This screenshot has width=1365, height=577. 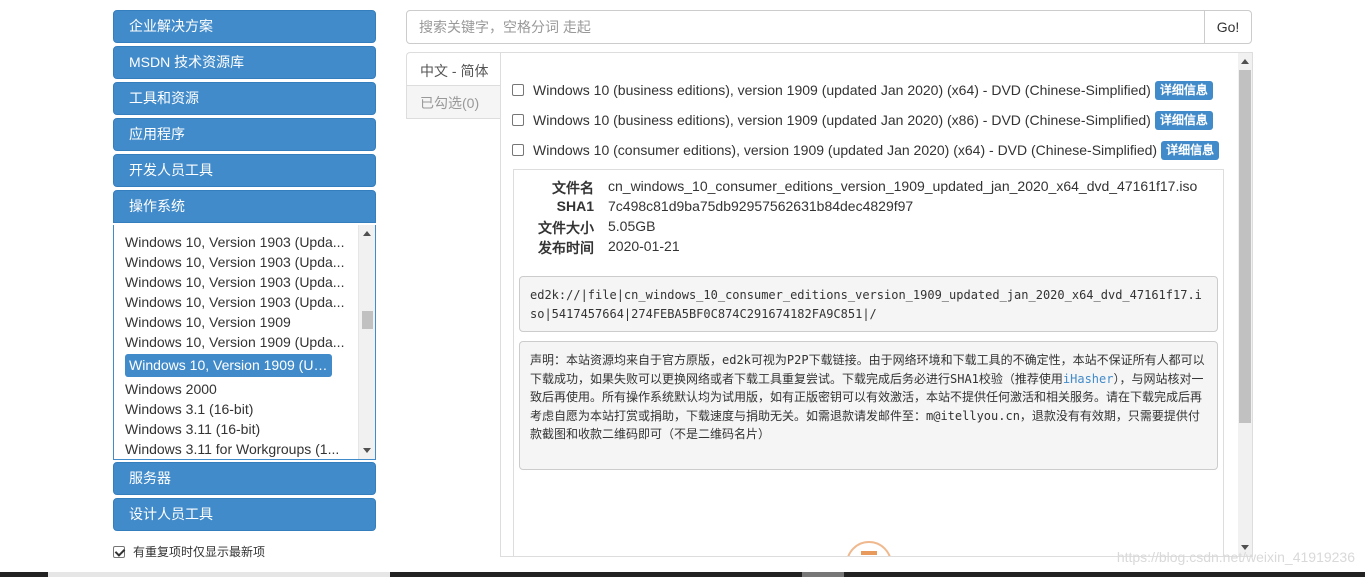 What do you see at coordinates (244, 514) in the screenshot?
I see `category-designer-tools: 设计人员工具` at bounding box center [244, 514].